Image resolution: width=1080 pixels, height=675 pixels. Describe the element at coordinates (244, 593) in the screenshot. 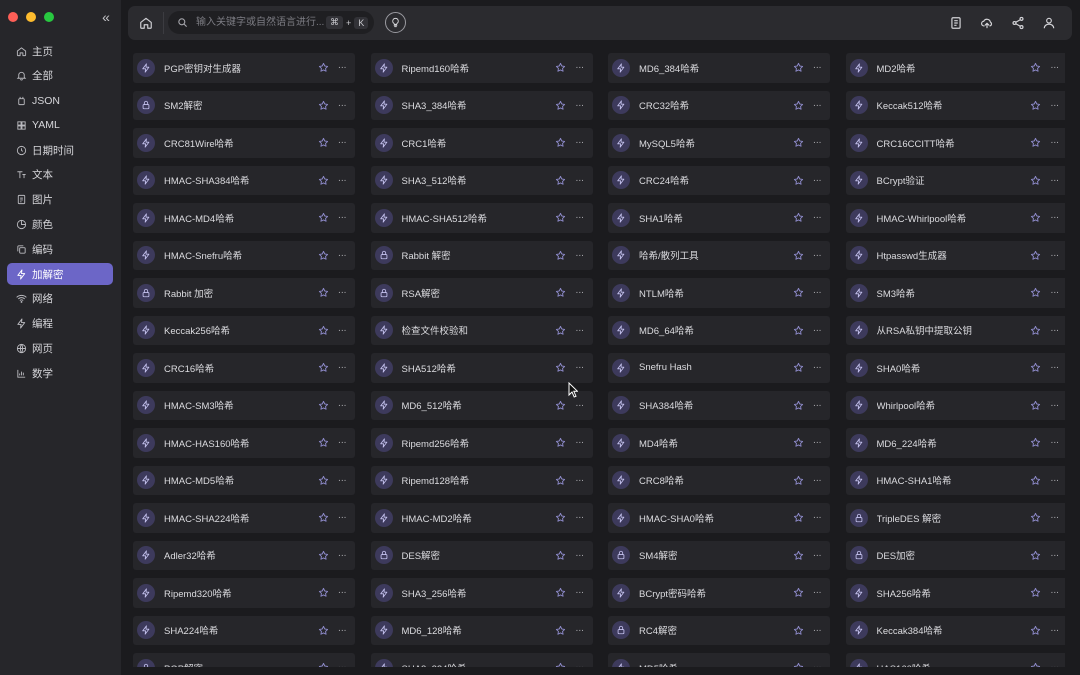

I see `tool-card: Ripemd320哈希 ···` at that location.